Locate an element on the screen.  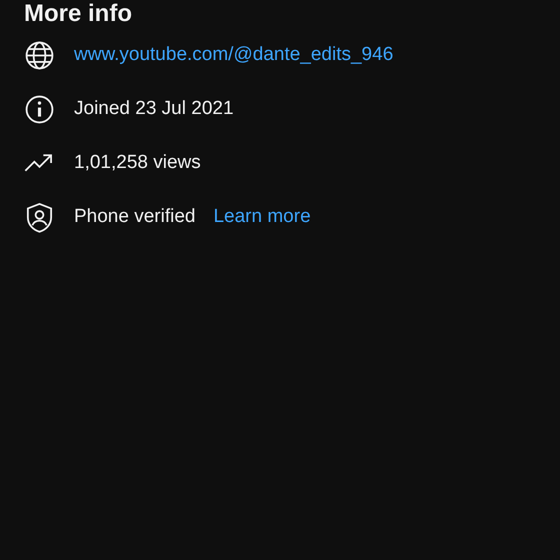
info-icon is located at coordinates (39, 109).